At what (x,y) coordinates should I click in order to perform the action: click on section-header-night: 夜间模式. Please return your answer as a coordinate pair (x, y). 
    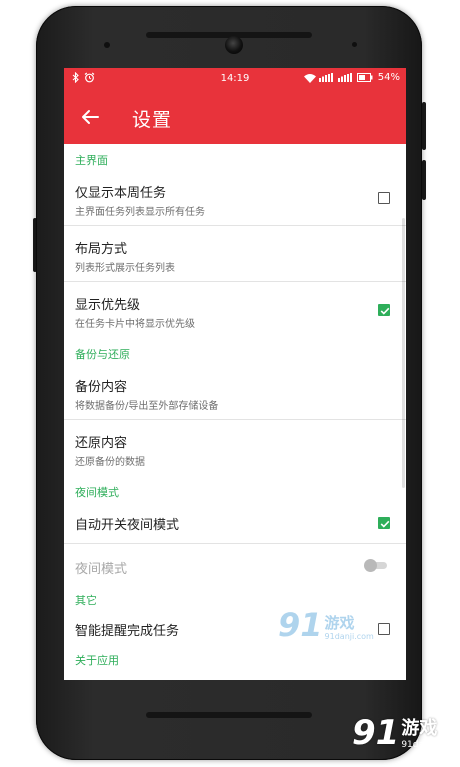
    Looking at the image, I should click on (97, 492).